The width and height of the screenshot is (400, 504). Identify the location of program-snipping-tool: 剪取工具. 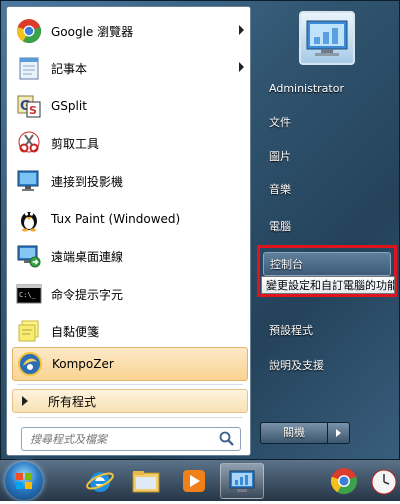
(130, 143).